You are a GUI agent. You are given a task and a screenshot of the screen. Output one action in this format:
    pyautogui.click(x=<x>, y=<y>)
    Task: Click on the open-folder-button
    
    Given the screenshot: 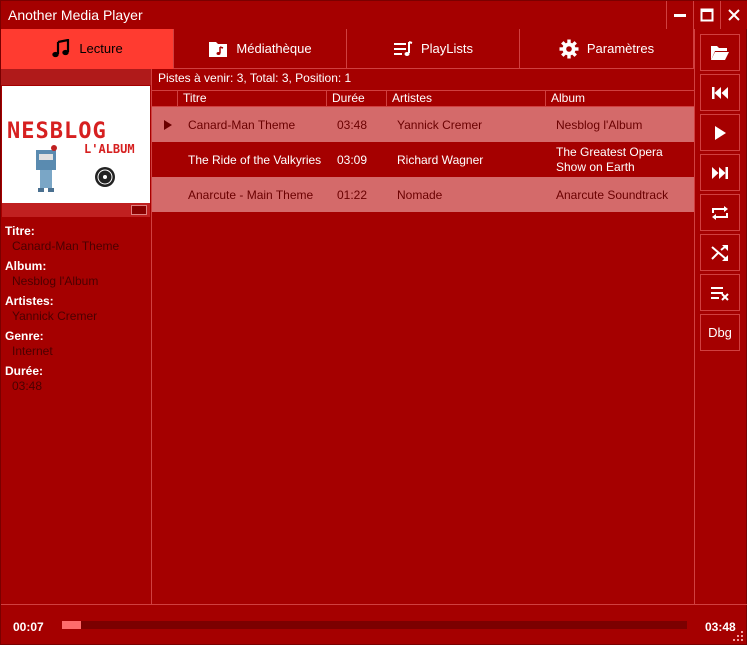 What is the action you would take?
    pyautogui.click(x=720, y=52)
    